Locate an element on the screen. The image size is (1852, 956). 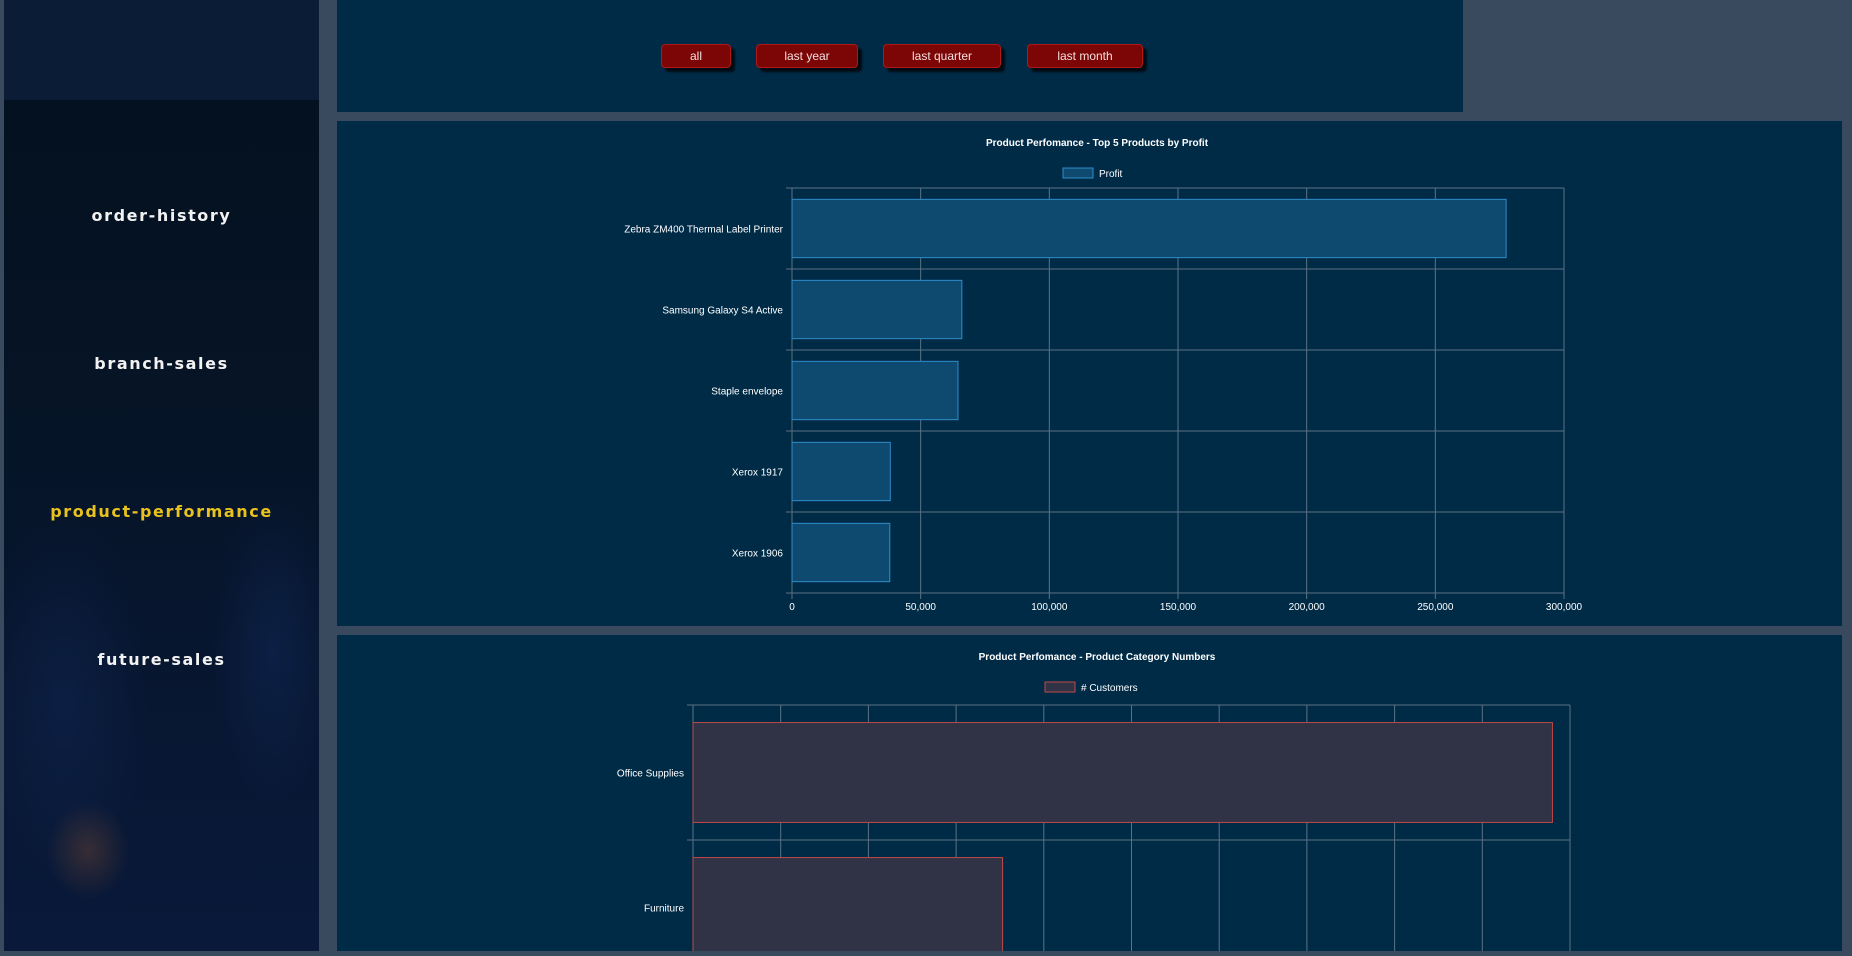
nav-item-branch-sales: branch-sales is located at coordinates (161, 363).